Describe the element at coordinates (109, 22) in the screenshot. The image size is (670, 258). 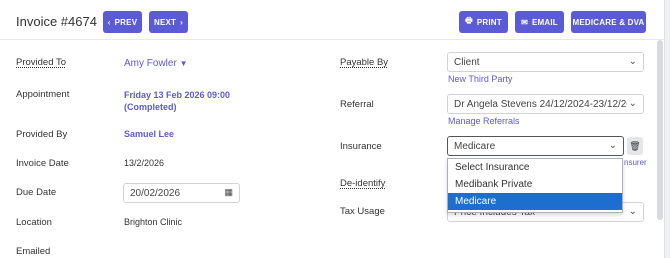
I see `chevron-left-icon: ‹` at that location.